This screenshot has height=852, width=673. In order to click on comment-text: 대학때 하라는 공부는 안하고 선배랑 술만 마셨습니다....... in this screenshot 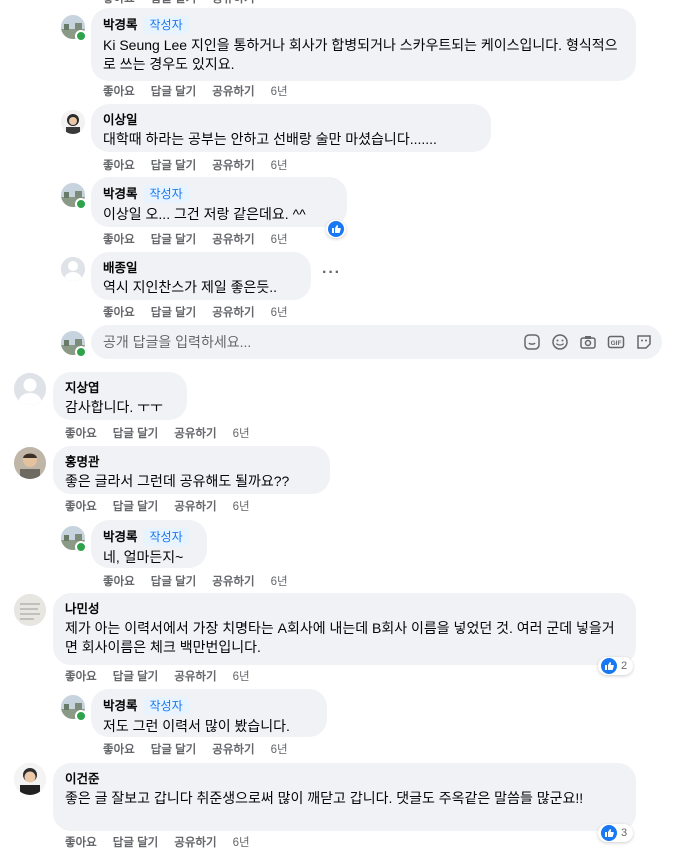, I will do `click(270, 139)`.